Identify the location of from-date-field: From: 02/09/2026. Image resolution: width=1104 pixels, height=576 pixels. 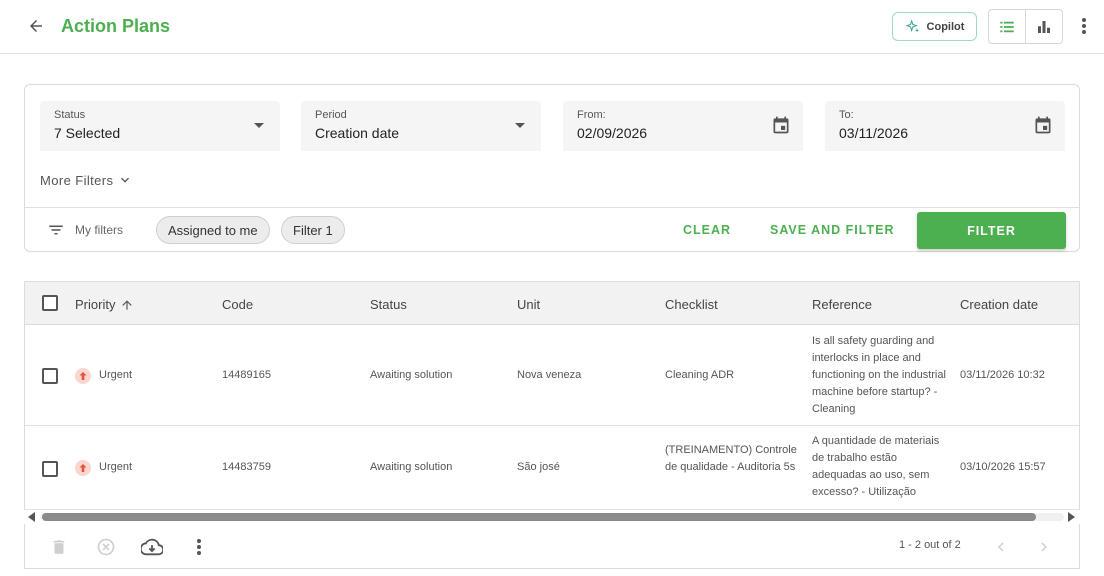
(683, 126).